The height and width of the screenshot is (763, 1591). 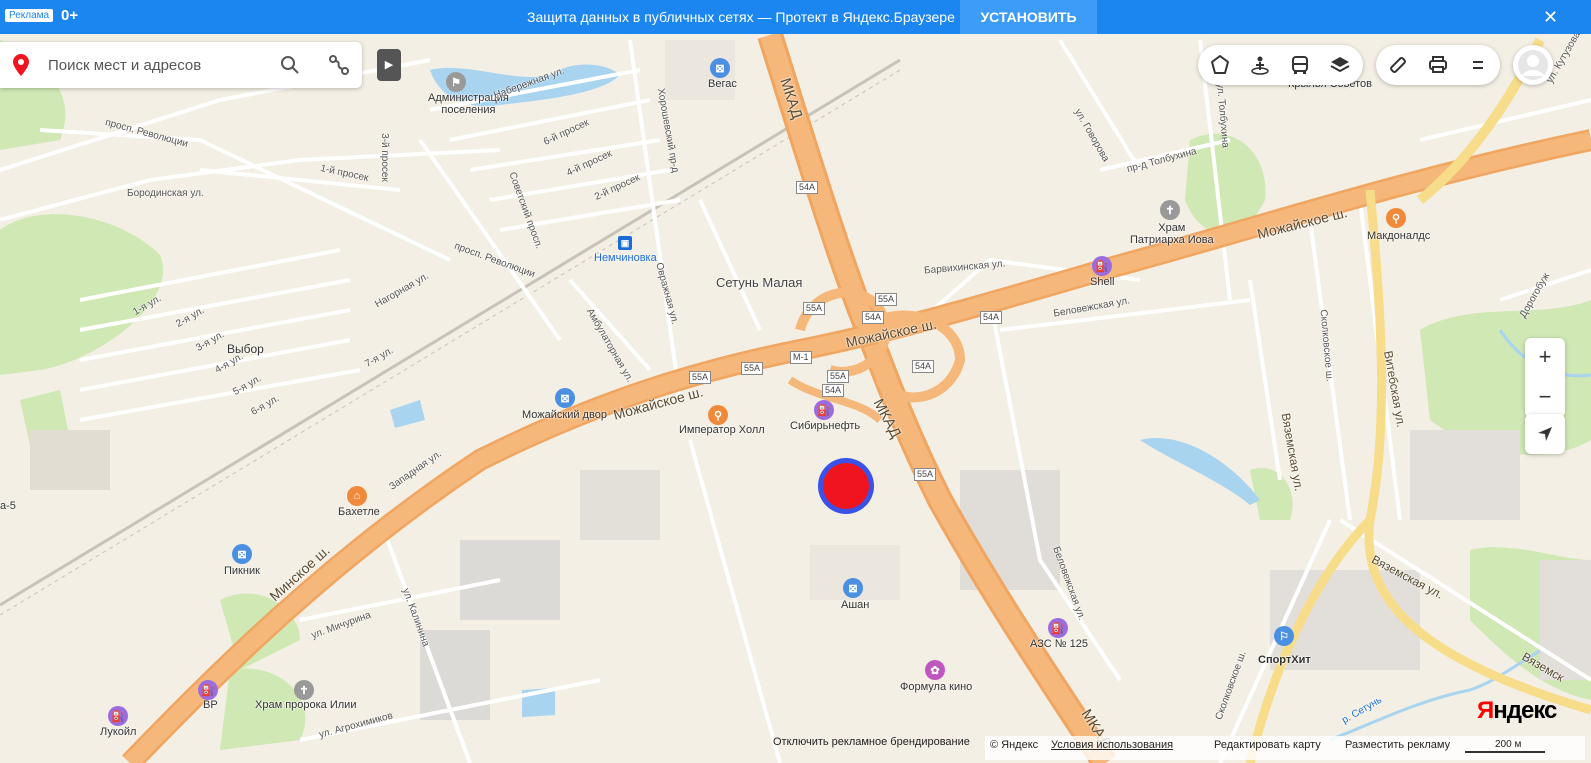 What do you see at coordinates (1058, 628) in the screenshot?
I see `azs125-icon: ⛽` at bounding box center [1058, 628].